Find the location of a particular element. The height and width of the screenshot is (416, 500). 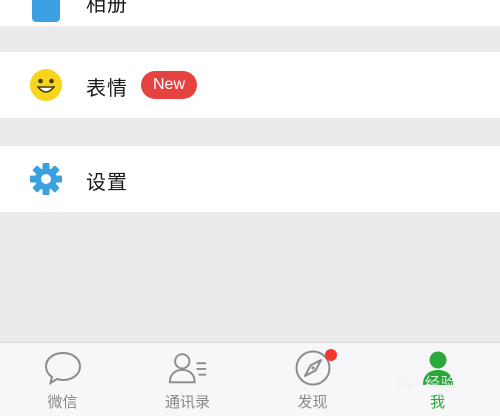

menu-item-emoji-label: 表情 is located at coordinates (107, 88).